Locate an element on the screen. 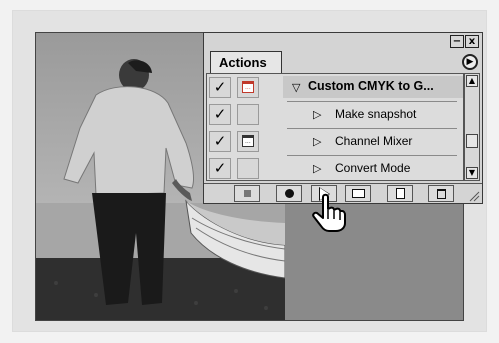 This screenshot has height=343, width=499. resize-grip-icon is located at coordinates (474, 196).